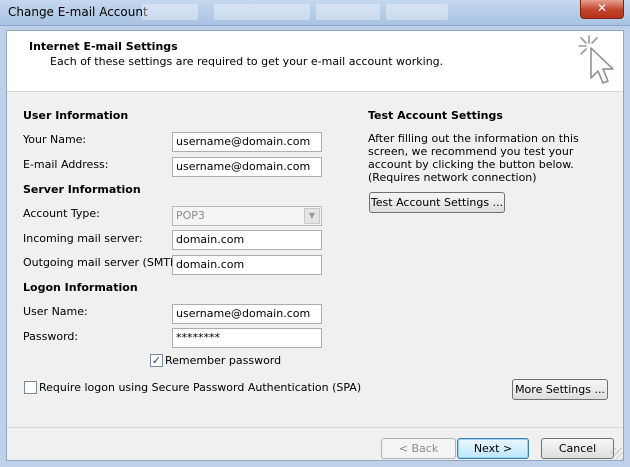 The height and width of the screenshot is (467, 630). What do you see at coordinates (76, 115) in the screenshot?
I see `user-information-heading: User Information` at bounding box center [76, 115].